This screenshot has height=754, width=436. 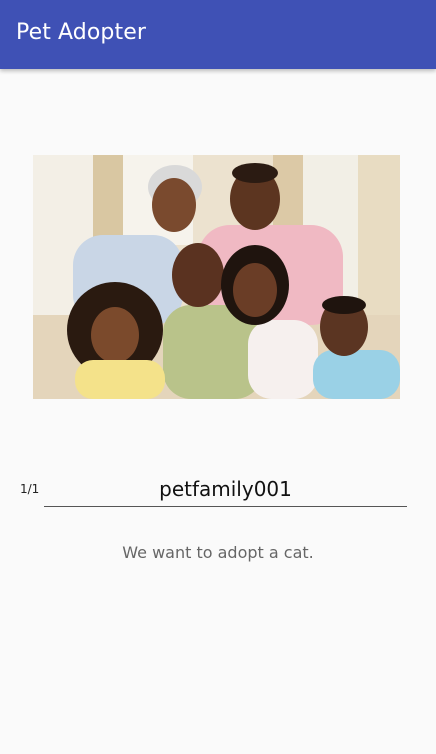 I want to click on username-field: petfamily001, so click(x=225, y=489).